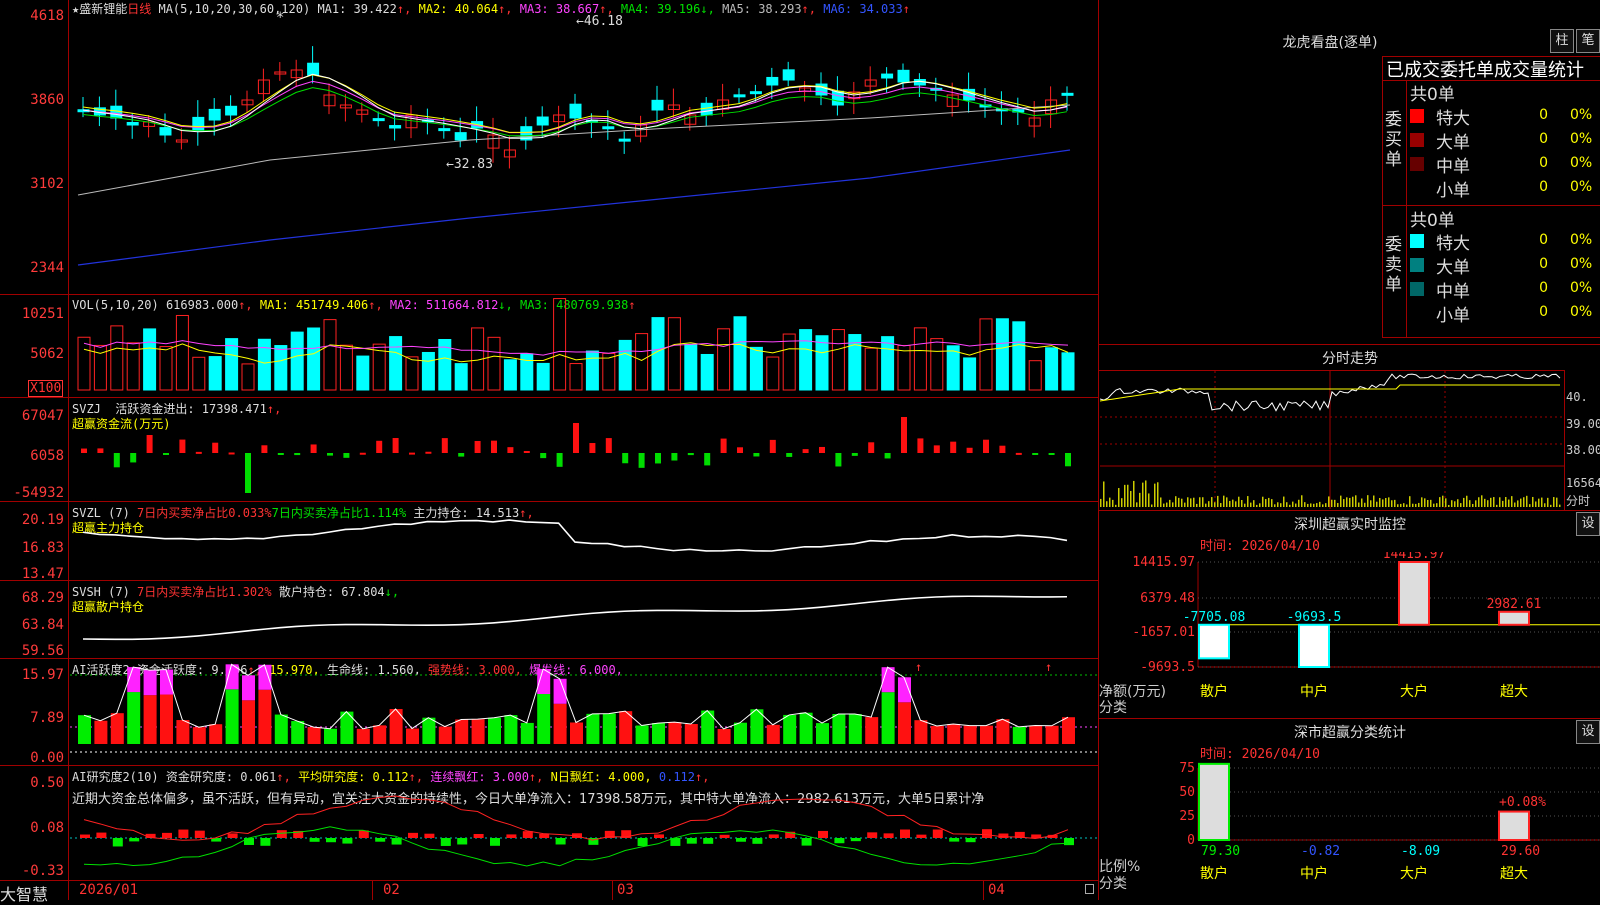 This screenshot has height=905, width=1600. What do you see at coordinates (109, 890) in the screenshot?
I see `x-label-jan: 2026/01` at bounding box center [109, 890].